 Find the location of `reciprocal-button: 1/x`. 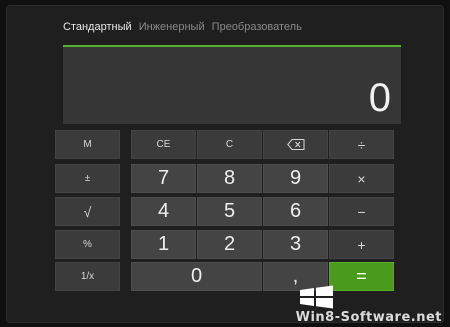

reciprocal-button: 1/x is located at coordinates (87, 276).